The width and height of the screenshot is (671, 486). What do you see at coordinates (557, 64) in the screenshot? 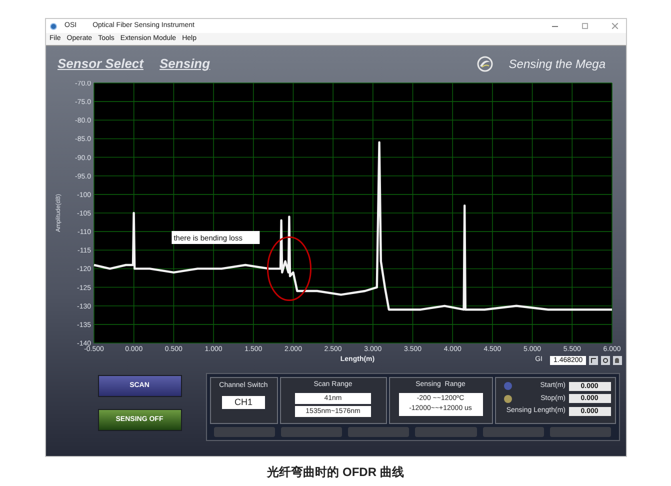
I see `brand-text: Sensing the Mega` at bounding box center [557, 64].